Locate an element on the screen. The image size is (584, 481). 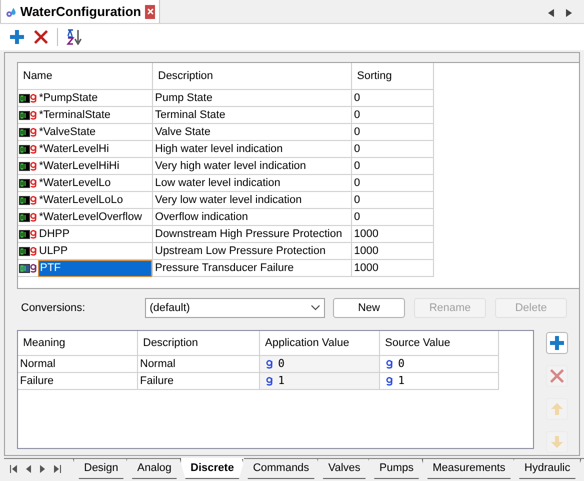
chevron-icon is located at coordinates (315, 308).